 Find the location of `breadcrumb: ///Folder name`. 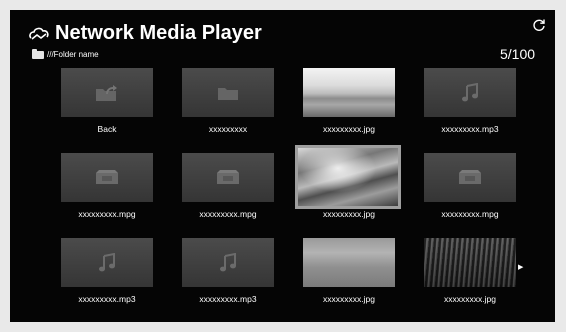

breadcrumb: ///Folder name is located at coordinates (65, 53).